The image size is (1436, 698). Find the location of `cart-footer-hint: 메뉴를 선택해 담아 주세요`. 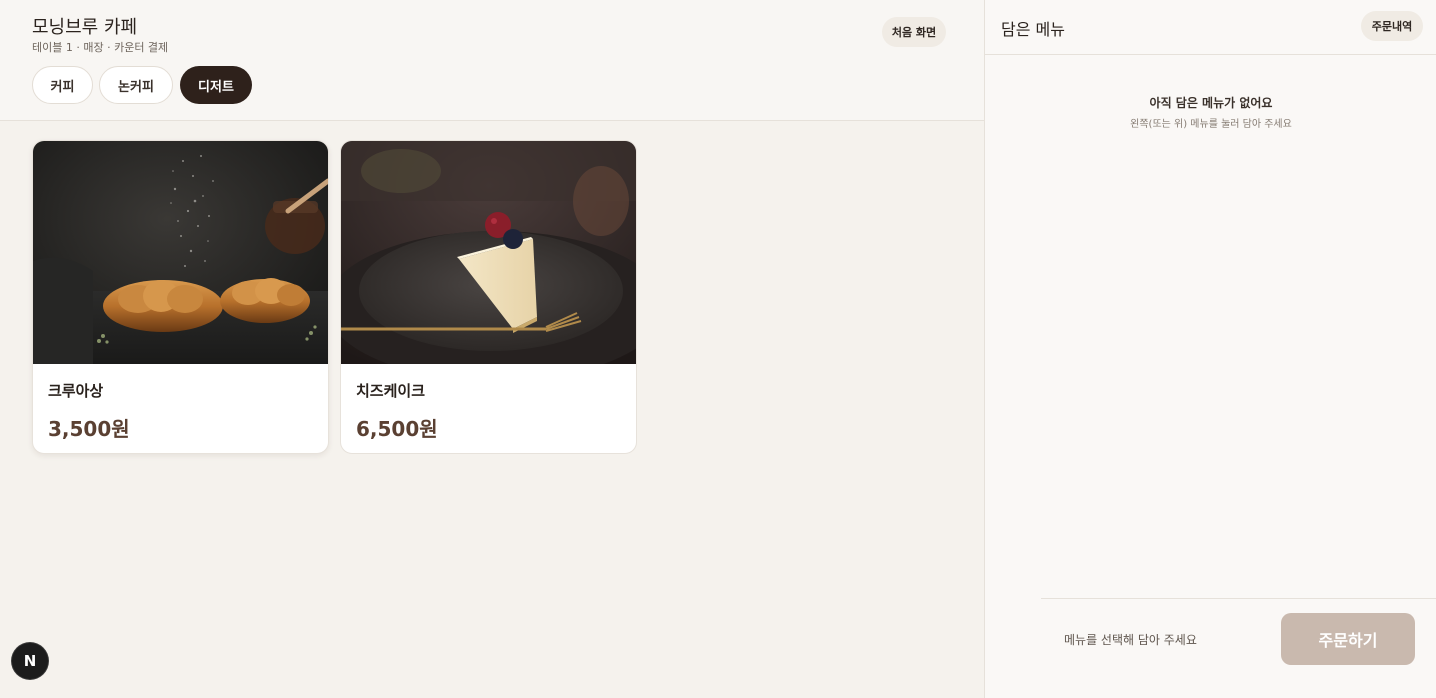

cart-footer-hint: 메뉴를 선택해 담아 주세요 is located at coordinates (1130, 640).